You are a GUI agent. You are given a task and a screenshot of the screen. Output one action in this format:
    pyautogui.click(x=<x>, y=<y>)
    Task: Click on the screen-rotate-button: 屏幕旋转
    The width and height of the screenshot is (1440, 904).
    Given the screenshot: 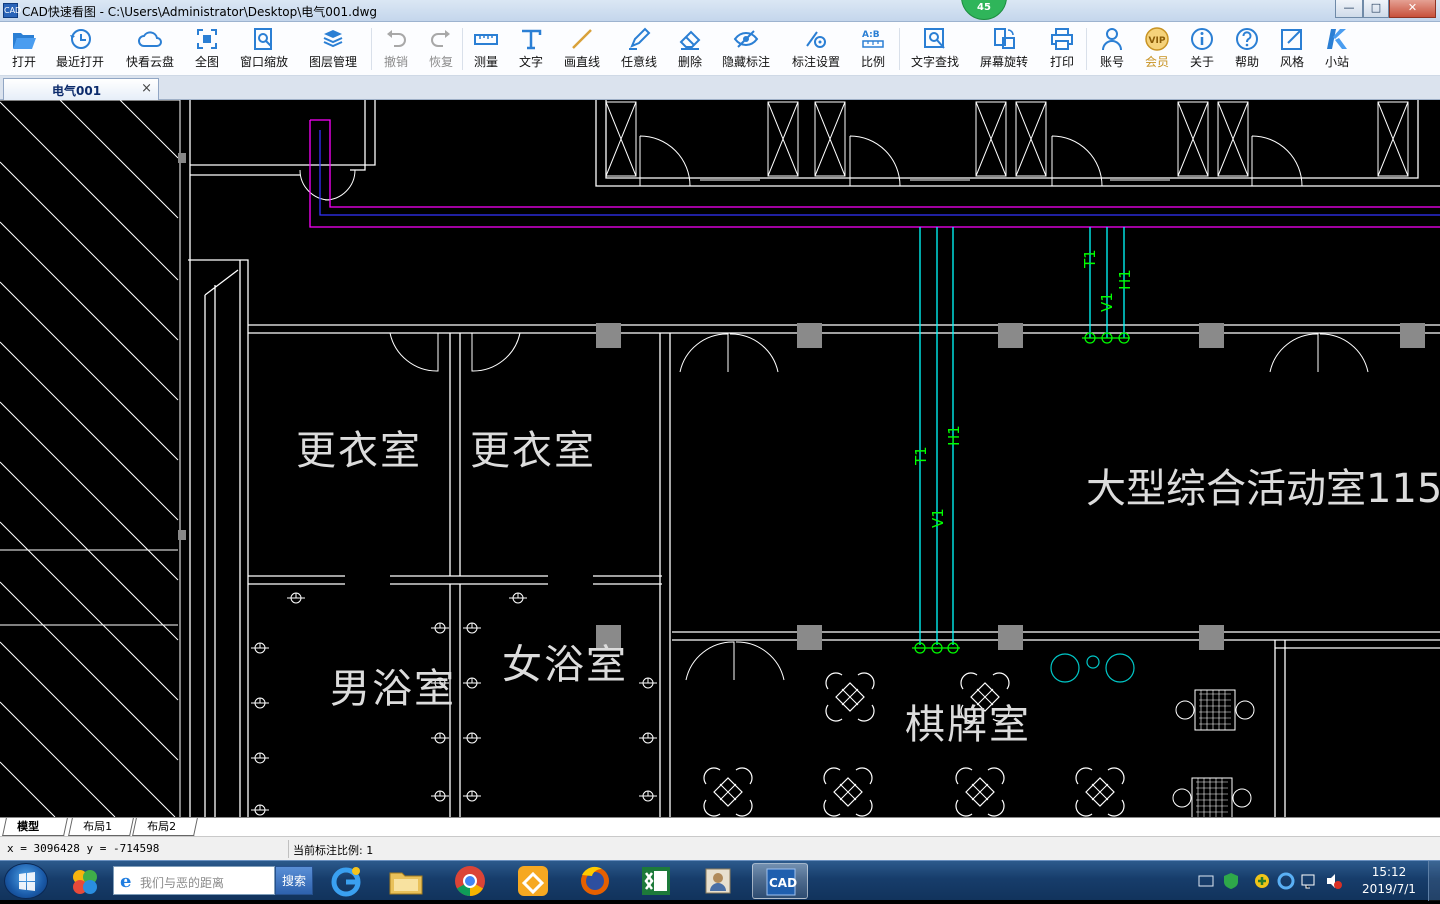 What is the action you would take?
    pyautogui.click(x=1004, y=49)
    